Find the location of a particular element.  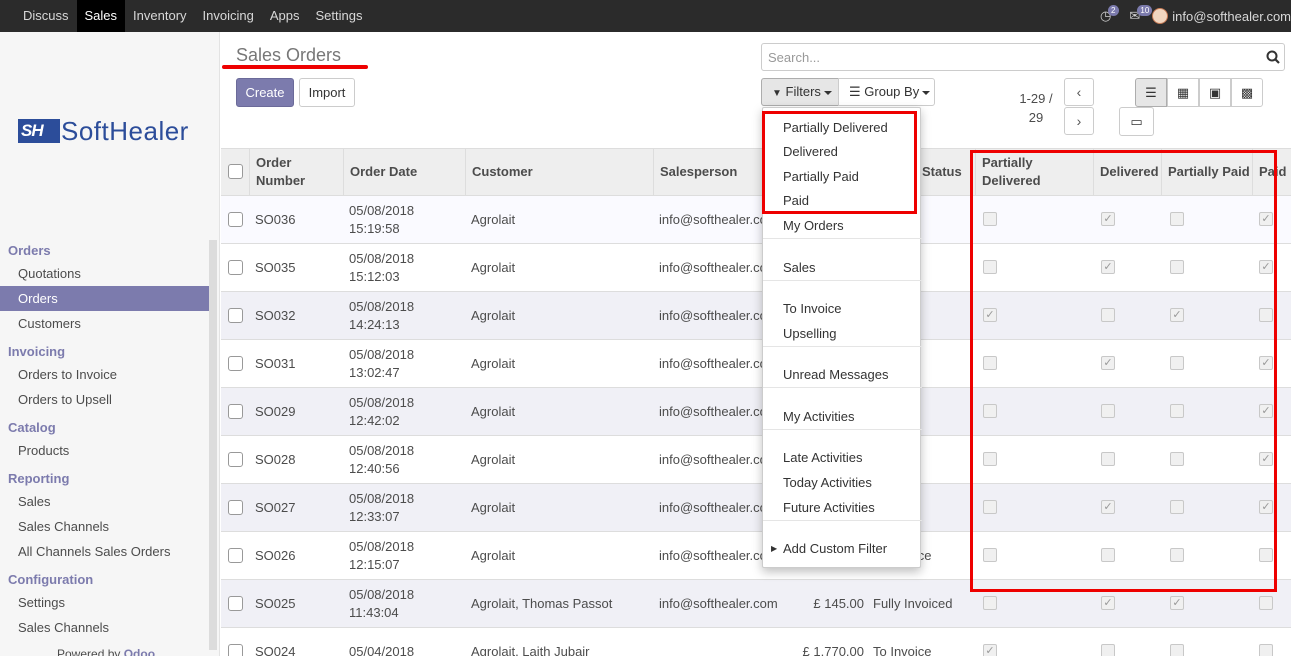

filter-sales: Sales is located at coordinates (799, 268).